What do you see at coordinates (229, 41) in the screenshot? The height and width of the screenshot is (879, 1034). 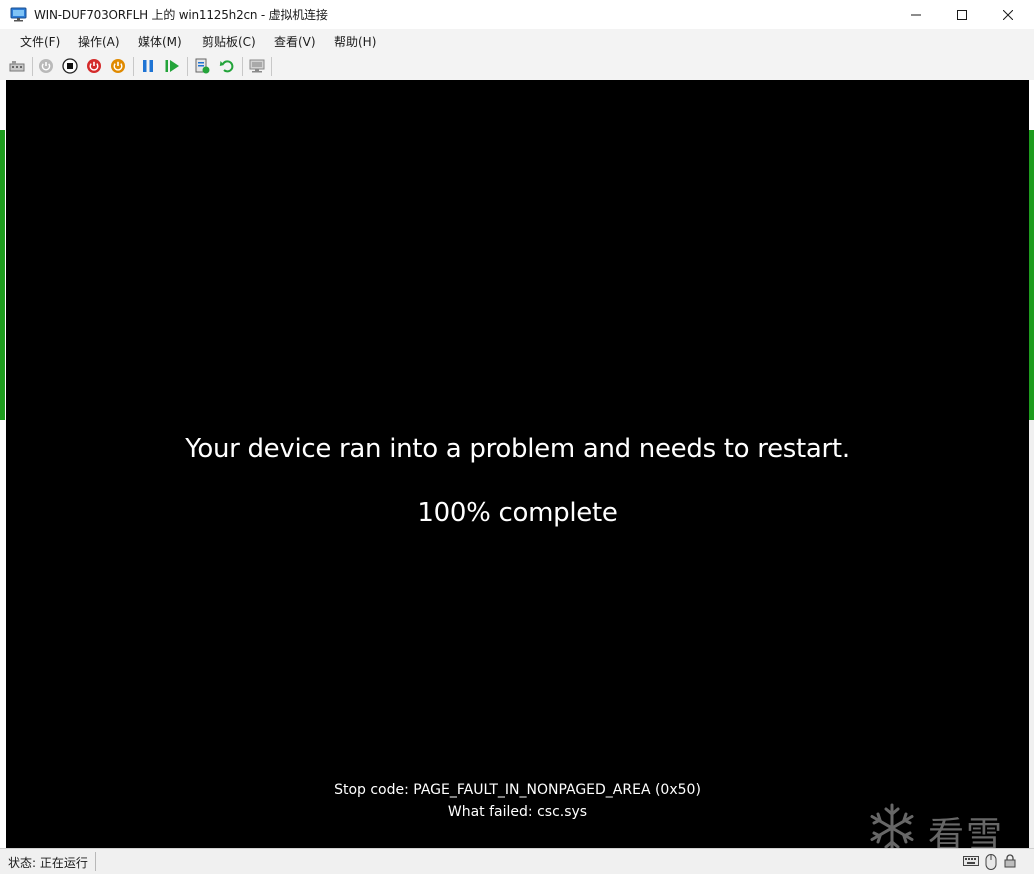 I see `menu-clipboard: 剪贴板(C)` at bounding box center [229, 41].